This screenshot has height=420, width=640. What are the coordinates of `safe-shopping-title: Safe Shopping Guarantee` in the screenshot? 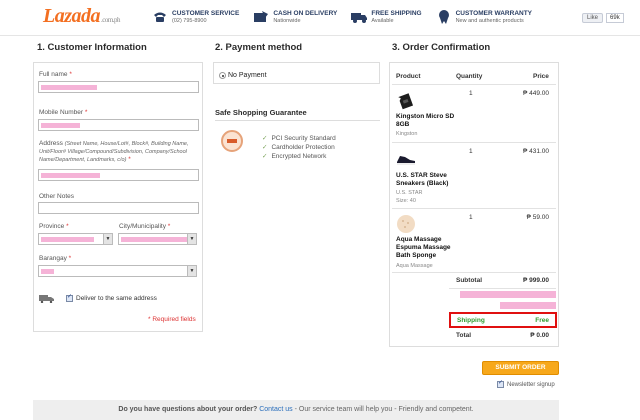 It's located at (261, 112).